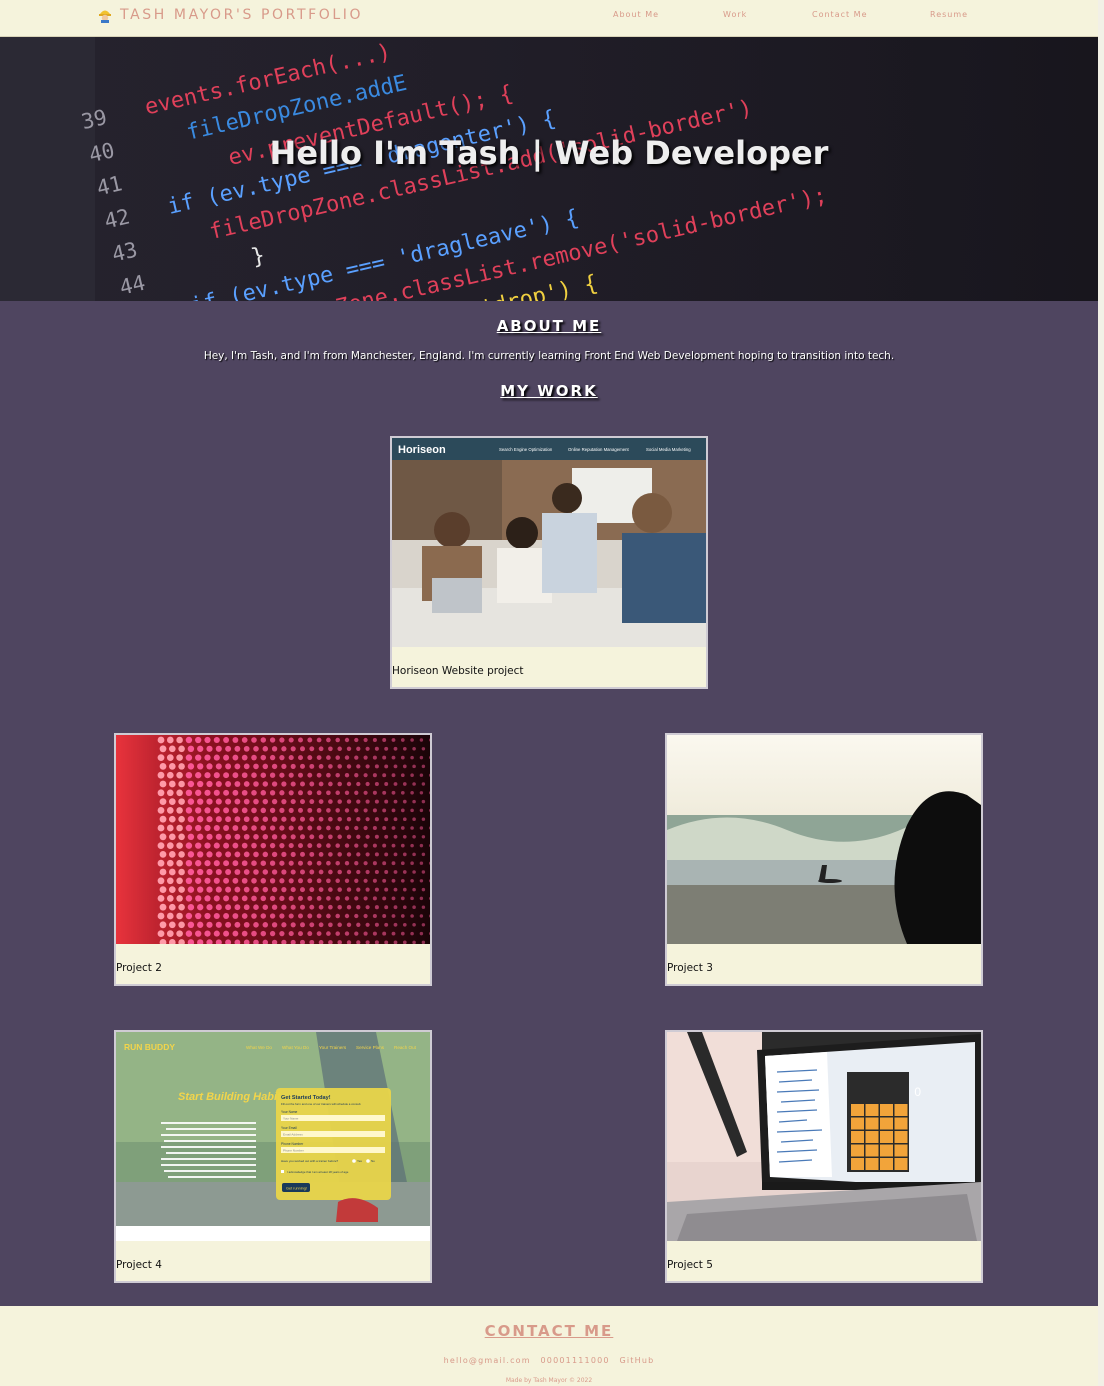 This screenshot has height=1386, width=1104. I want to click on project-card-2: Project 2, so click(273, 859).